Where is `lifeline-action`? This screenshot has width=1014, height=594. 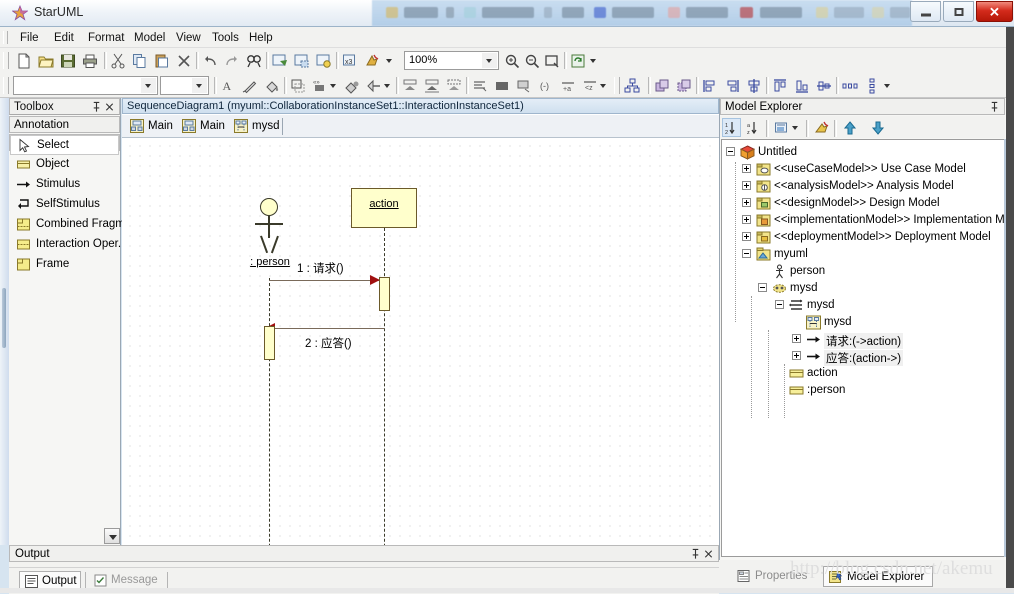 lifeline-action is located at coordinates (384, 386).